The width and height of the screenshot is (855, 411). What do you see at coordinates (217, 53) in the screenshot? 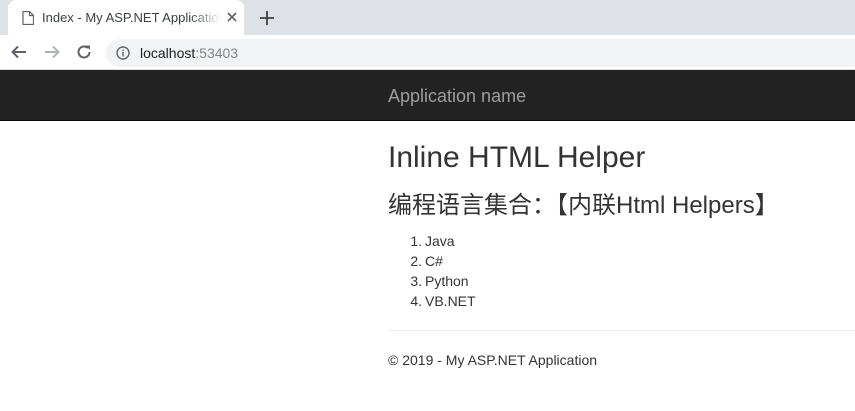
I see `url-port: :53403` at bounding box center [217, 53].